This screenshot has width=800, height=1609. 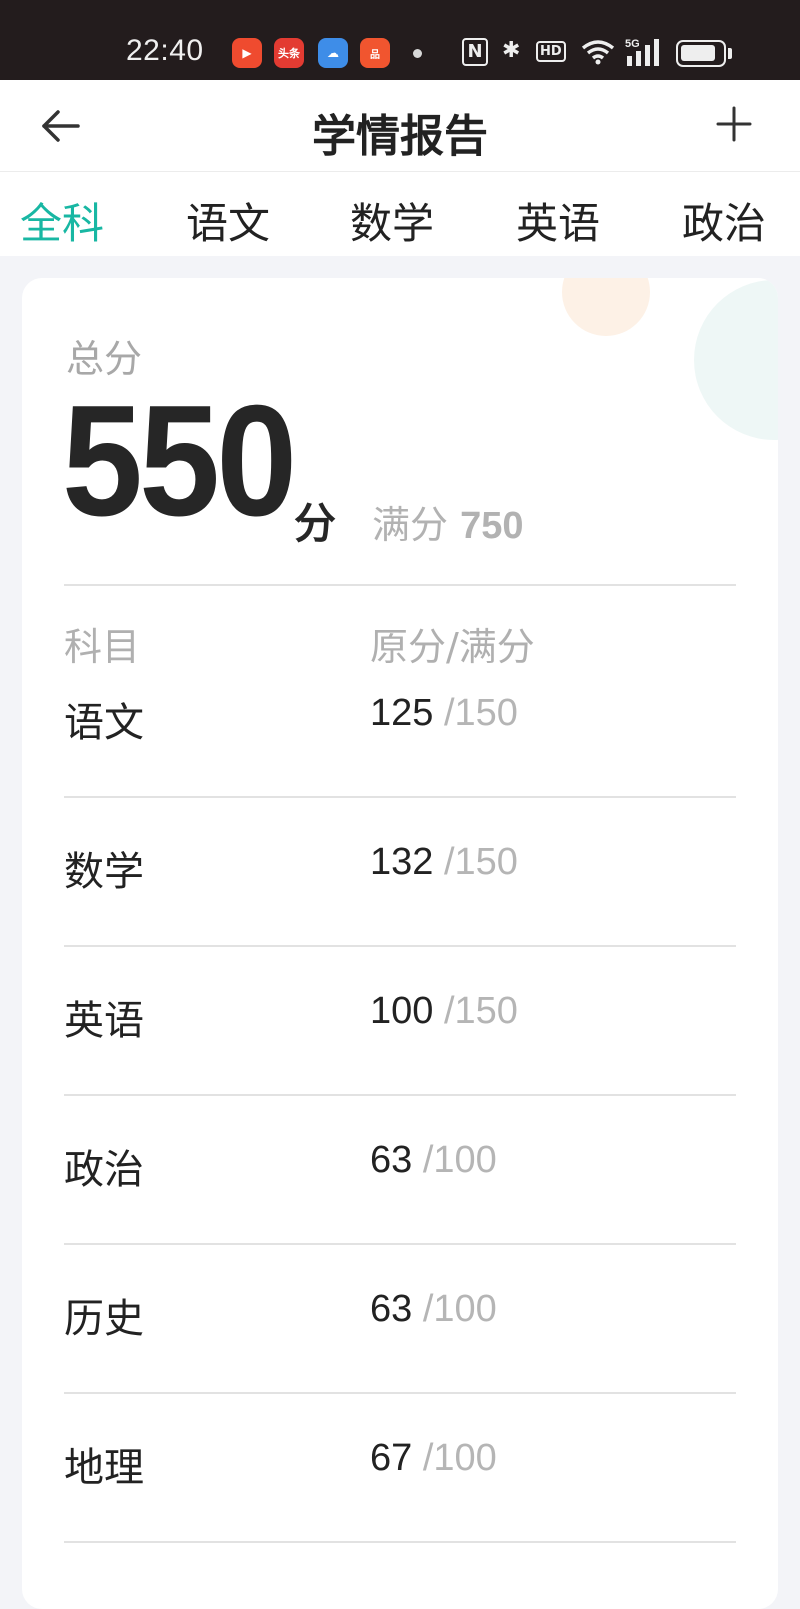 I want to click on add-icon, so click(x=734, y=124).